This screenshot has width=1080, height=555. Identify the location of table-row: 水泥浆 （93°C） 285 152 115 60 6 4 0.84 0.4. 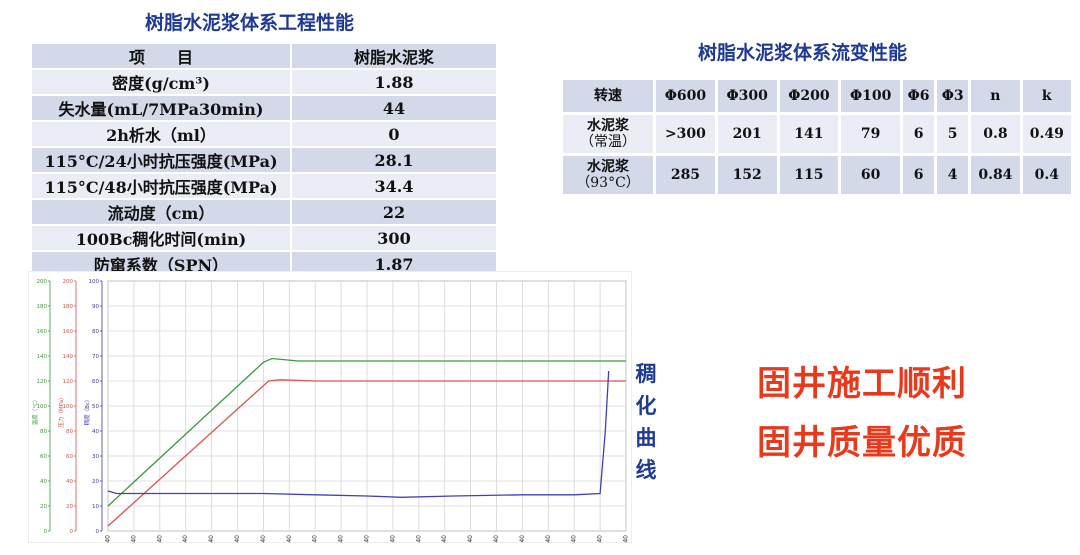
(817, 175).